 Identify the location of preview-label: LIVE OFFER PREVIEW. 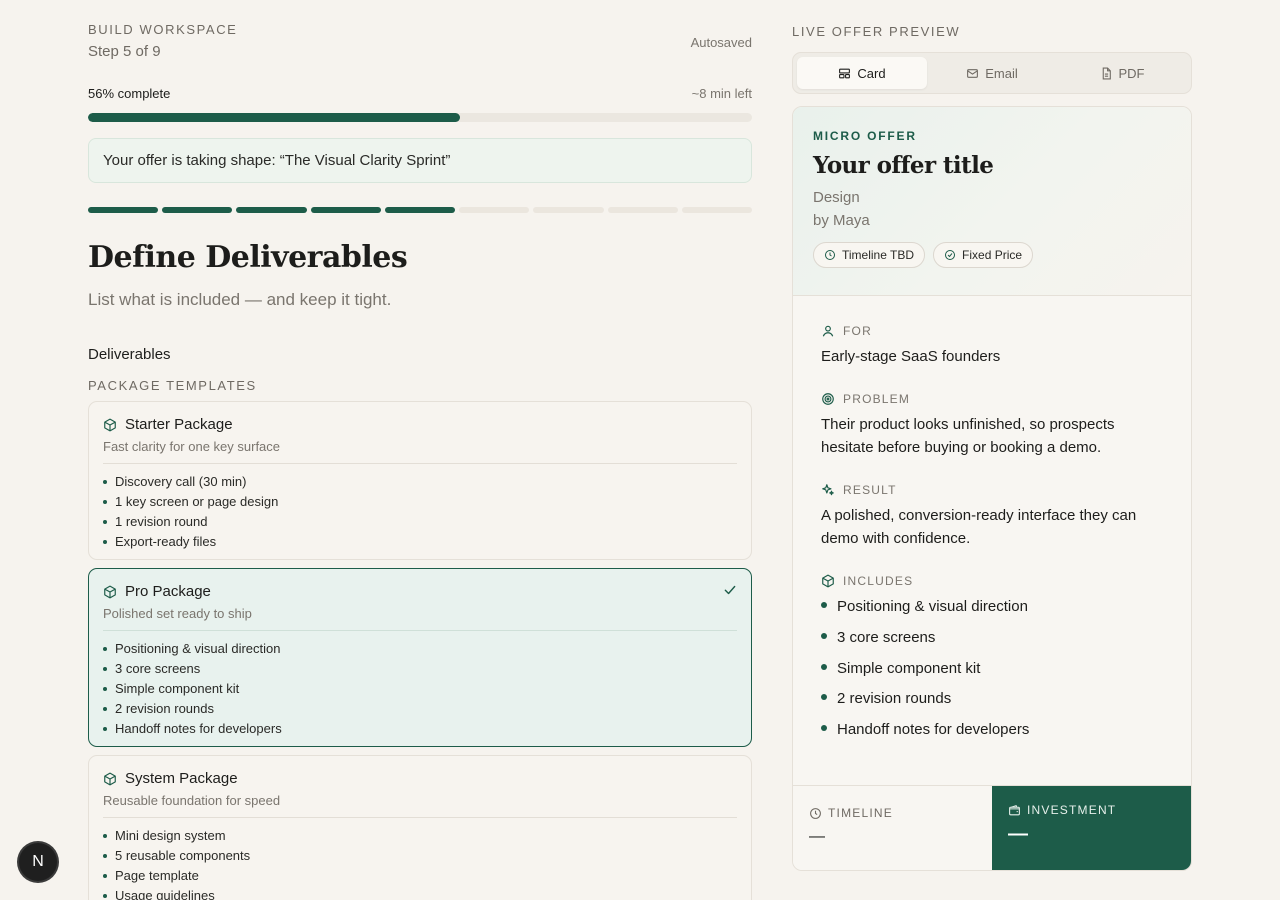
(876, 31).